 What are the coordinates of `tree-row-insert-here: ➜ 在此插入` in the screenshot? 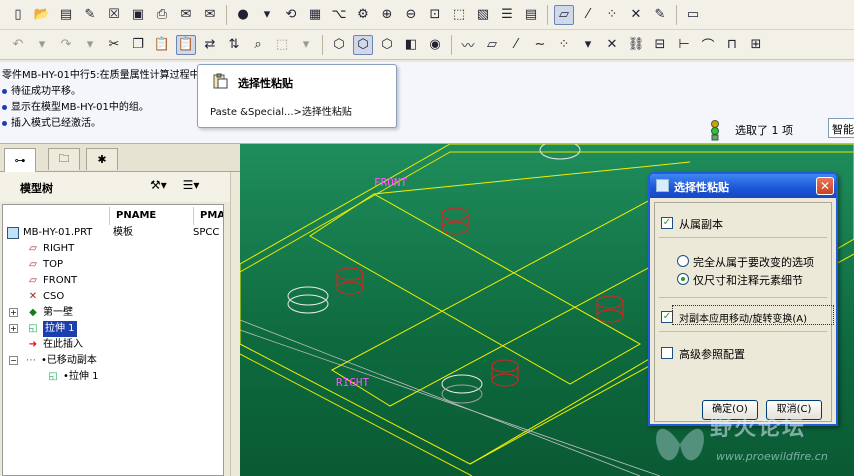 It's located at (113, 345).